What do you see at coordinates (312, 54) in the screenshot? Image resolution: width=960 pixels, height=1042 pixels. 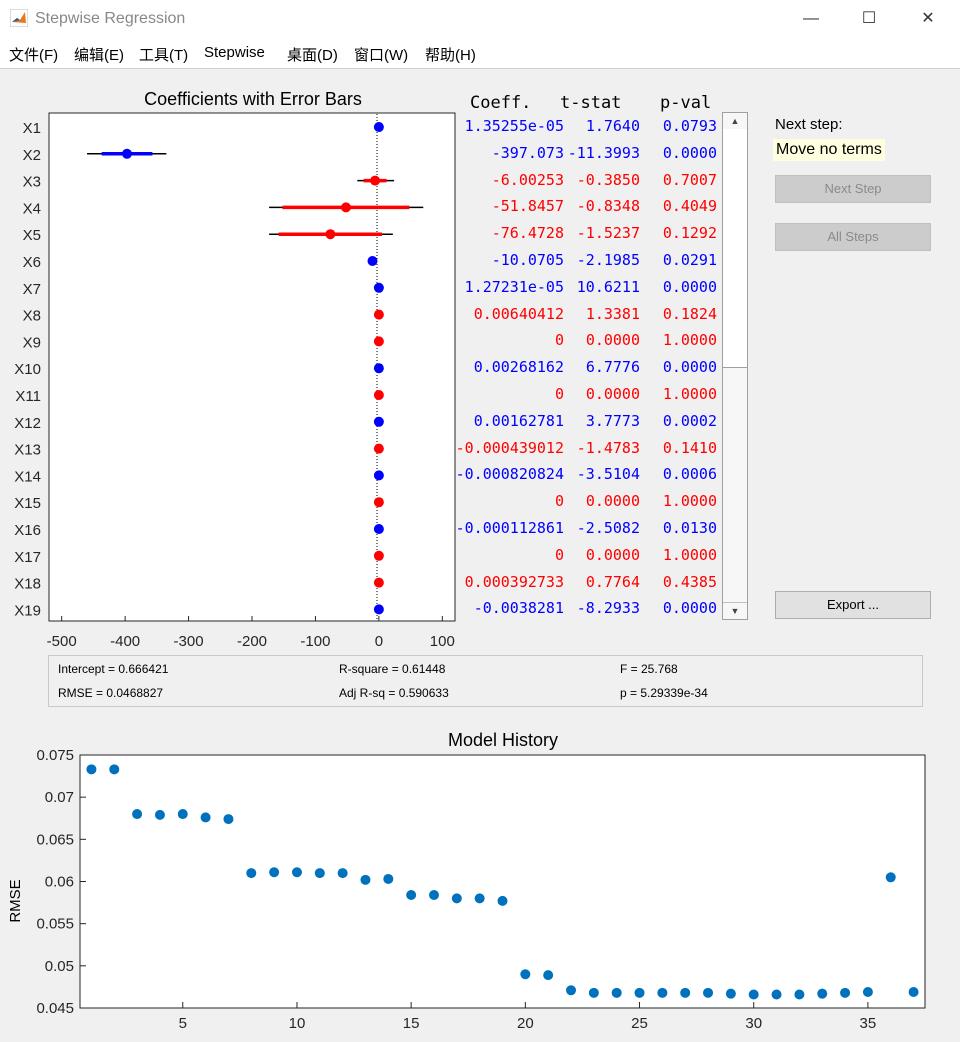 I see `menu-desktop: 桌面(D)` at bounding box center [312, 54].